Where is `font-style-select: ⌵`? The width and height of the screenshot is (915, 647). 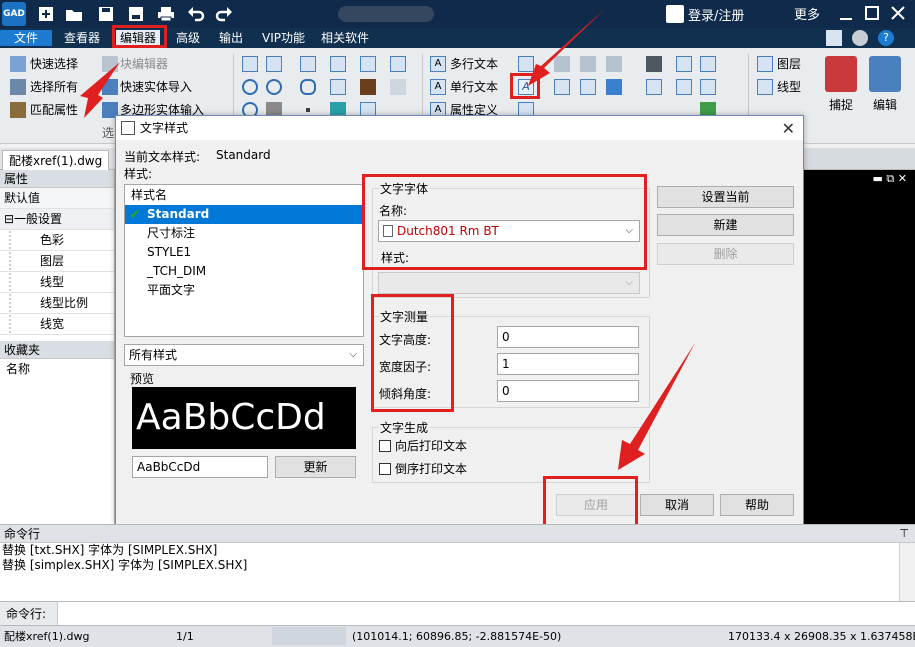
font-style-select: ⌵ is located at coordinates (509, 283).